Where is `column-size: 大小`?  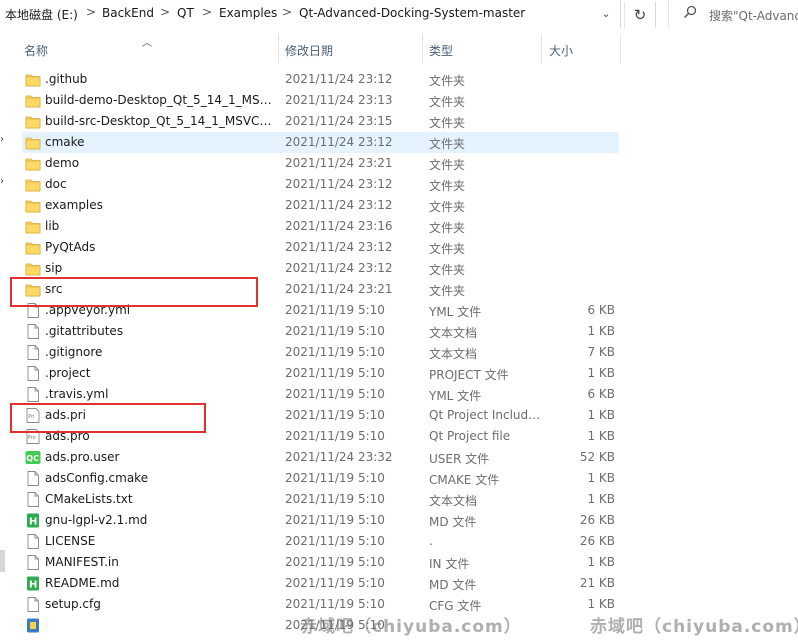
column-size: 大小 is located at coordinates (561, 50).